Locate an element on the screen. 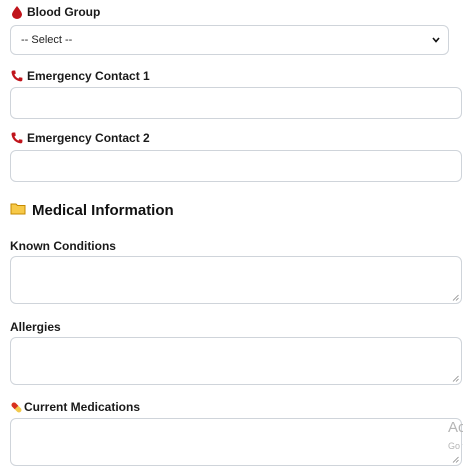 This screenshot has height=474, width=463. emergency-contact-2-input is located at coordinates (236, 166).